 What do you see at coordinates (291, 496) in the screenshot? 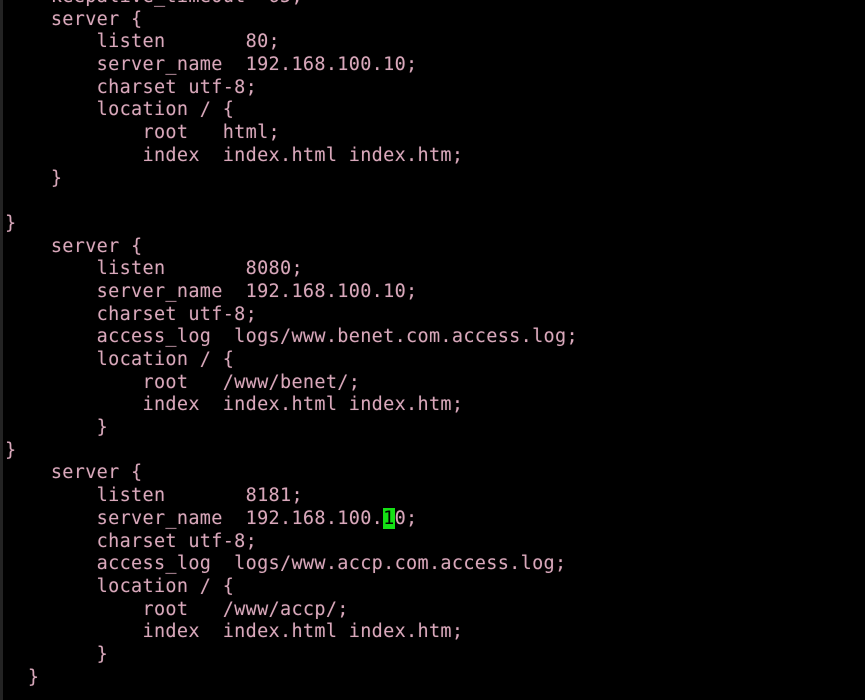
I see `code-line: listen 8181;` at bounding box center [291, 496].